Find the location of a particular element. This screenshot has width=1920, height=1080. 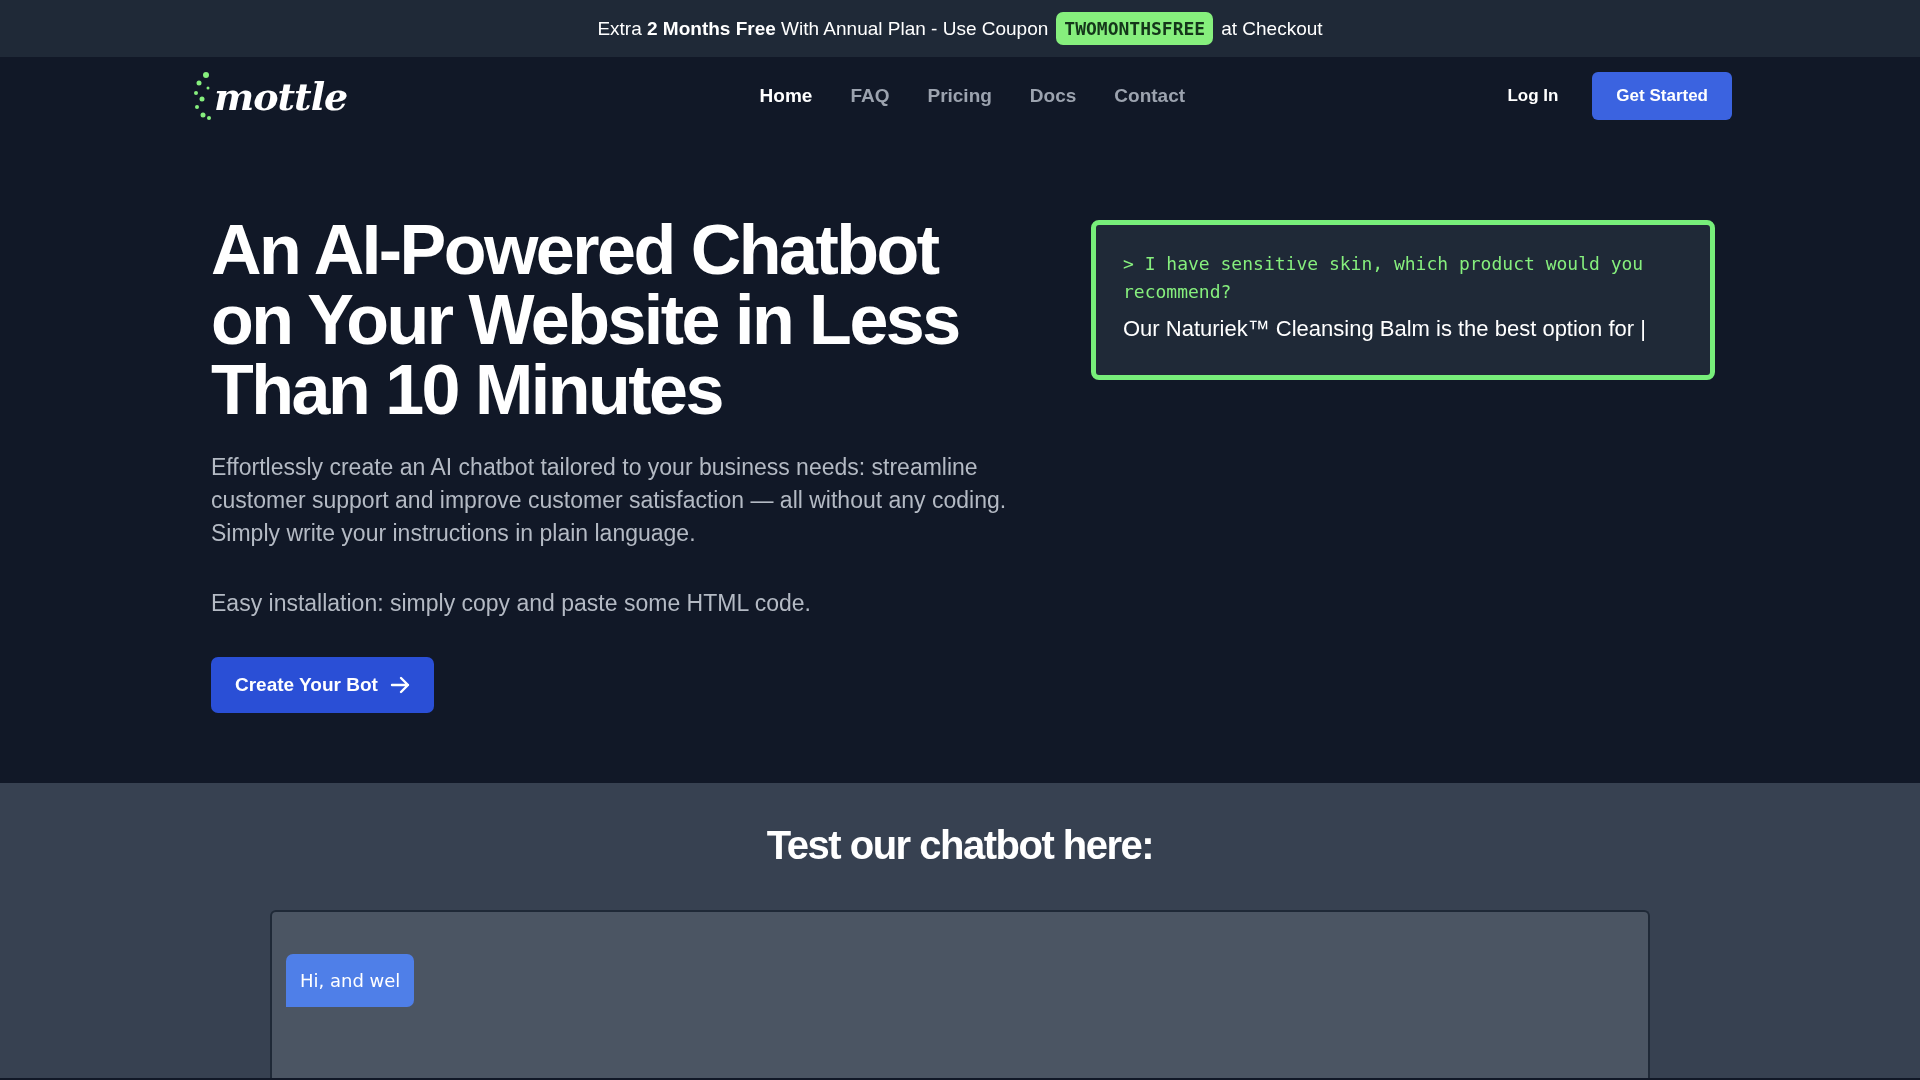

hero-description: Effortlessly create an AI chatbot tailored to your business needs: streamline customer support and improve customer satisfaction — all without any coding. Simply write your instructions in plain language. is located at coordinates (609, 500).